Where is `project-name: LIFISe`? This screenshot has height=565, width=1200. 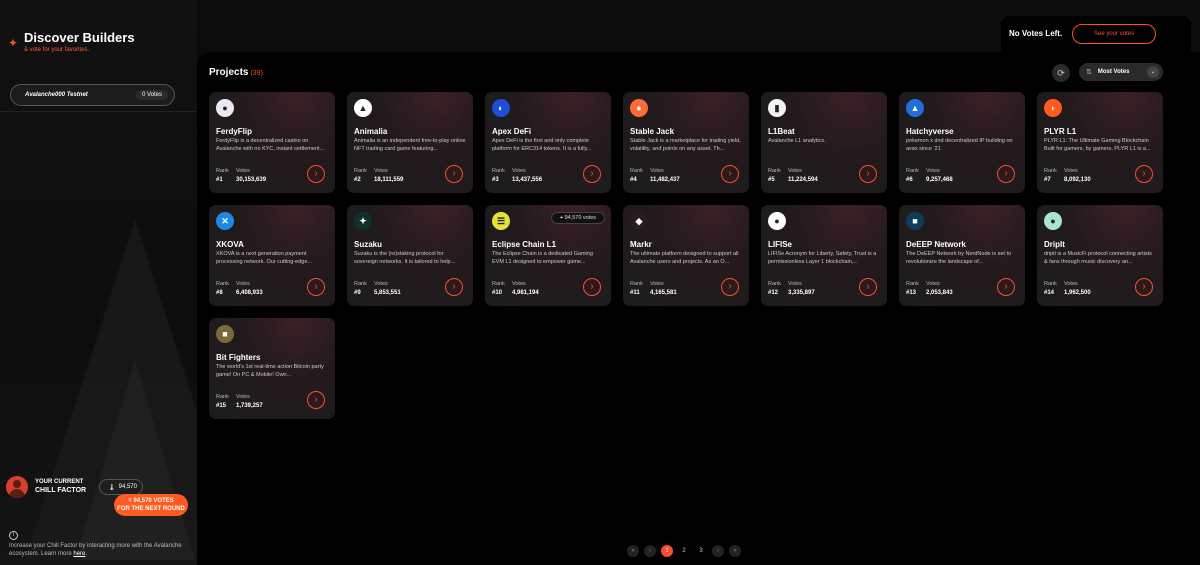
project-name: LIFISe is located at coordinates (780, 244).